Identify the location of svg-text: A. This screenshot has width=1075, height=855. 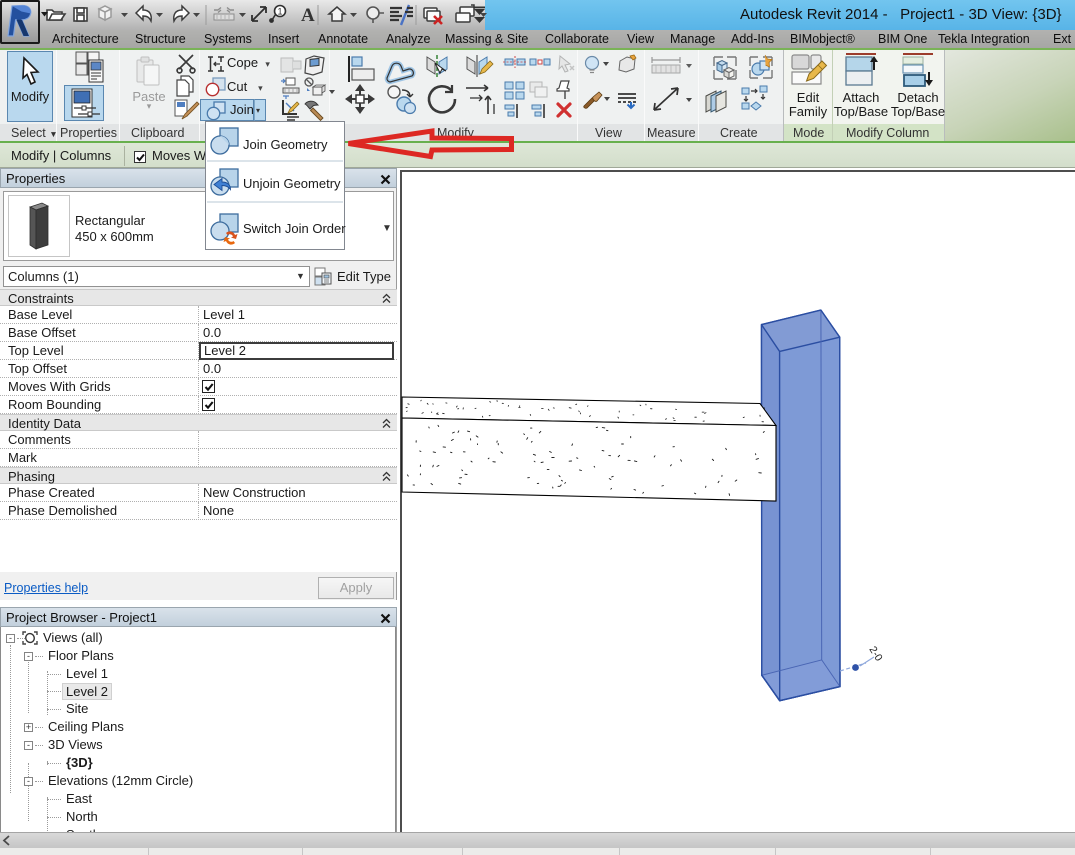
(308, 15).